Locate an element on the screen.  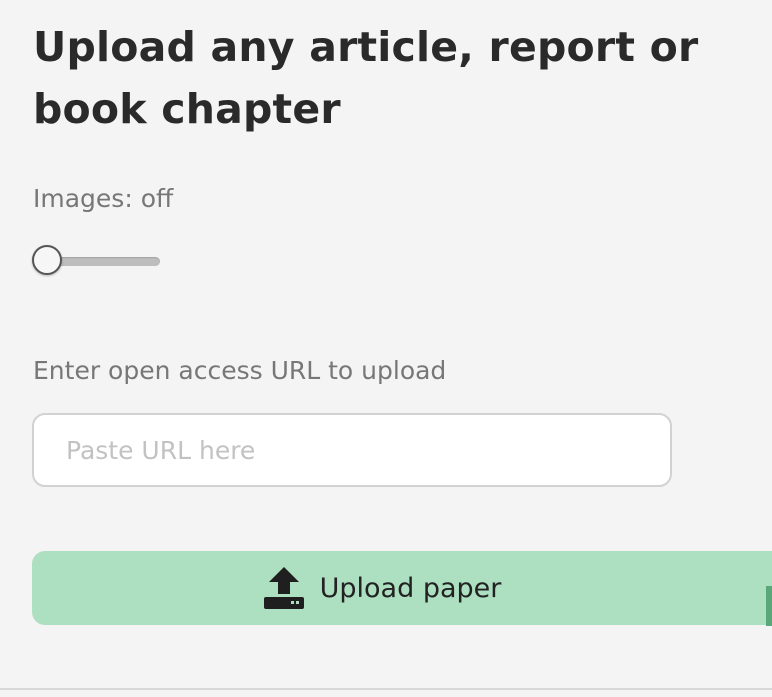
divider is located at coordinates (386, 689).